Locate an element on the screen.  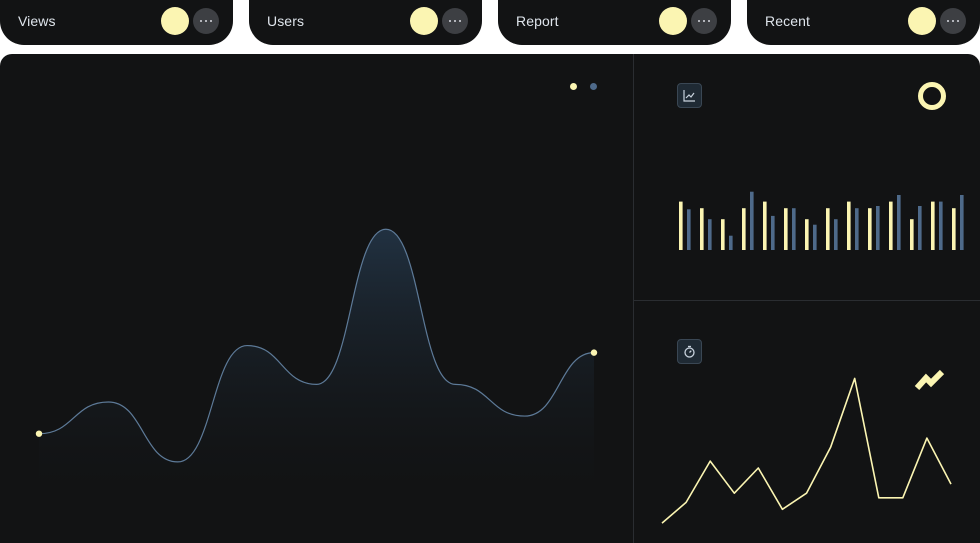
line-series is located at coordinates (806, 450).